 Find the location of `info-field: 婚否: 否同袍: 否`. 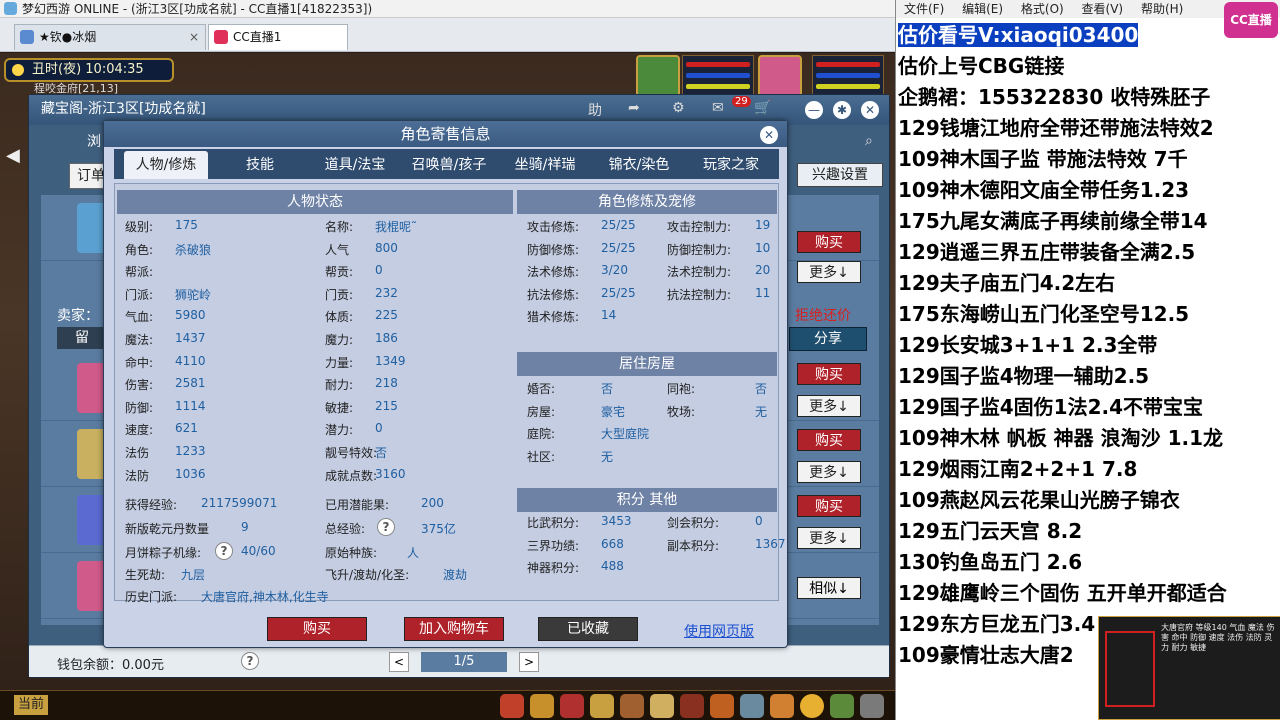

info-field: 婚否: 否同袍: 否 is located at coordinates (647, 389).